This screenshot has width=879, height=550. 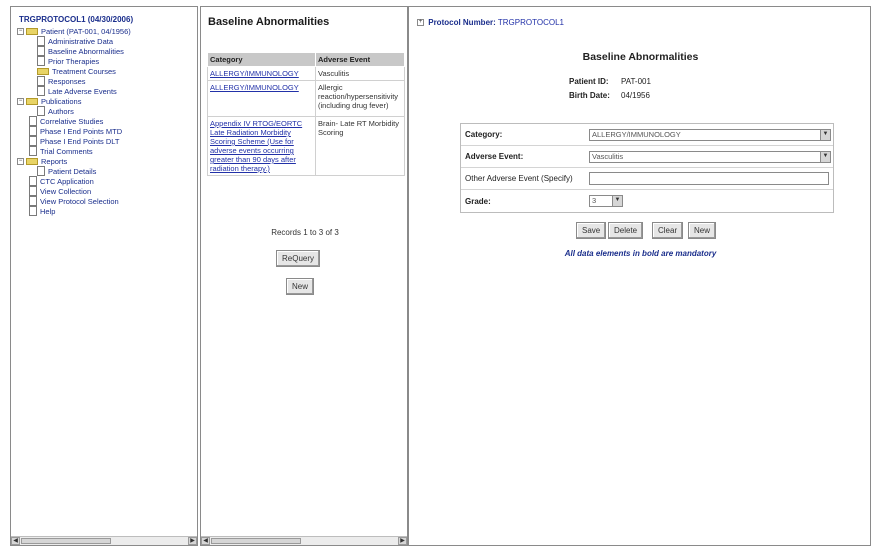 I want to click on table-row: ALLERGY/IMMUNOLOGY Vasculitis, so click(x=306, y=73).